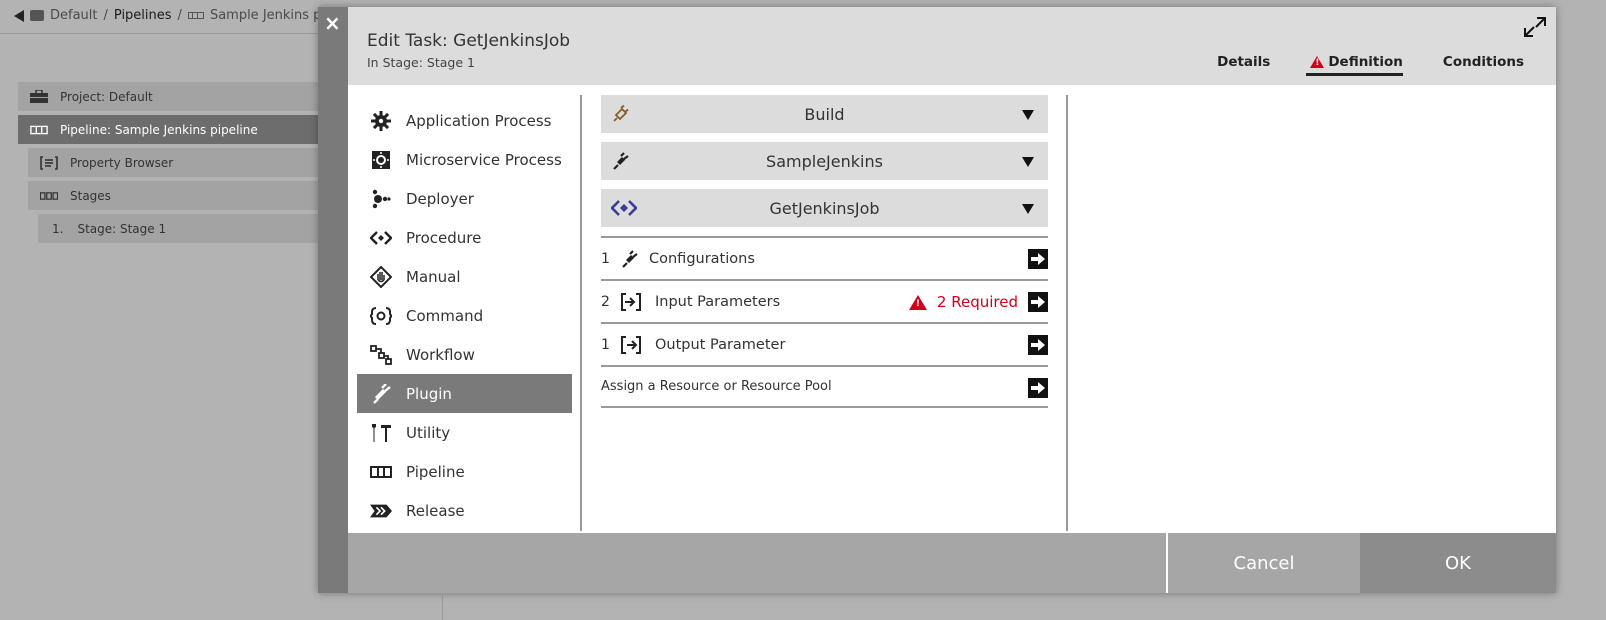 This screenshot has height=620, width=1606. I want to click on briefcase-icon, so click(37, 15).